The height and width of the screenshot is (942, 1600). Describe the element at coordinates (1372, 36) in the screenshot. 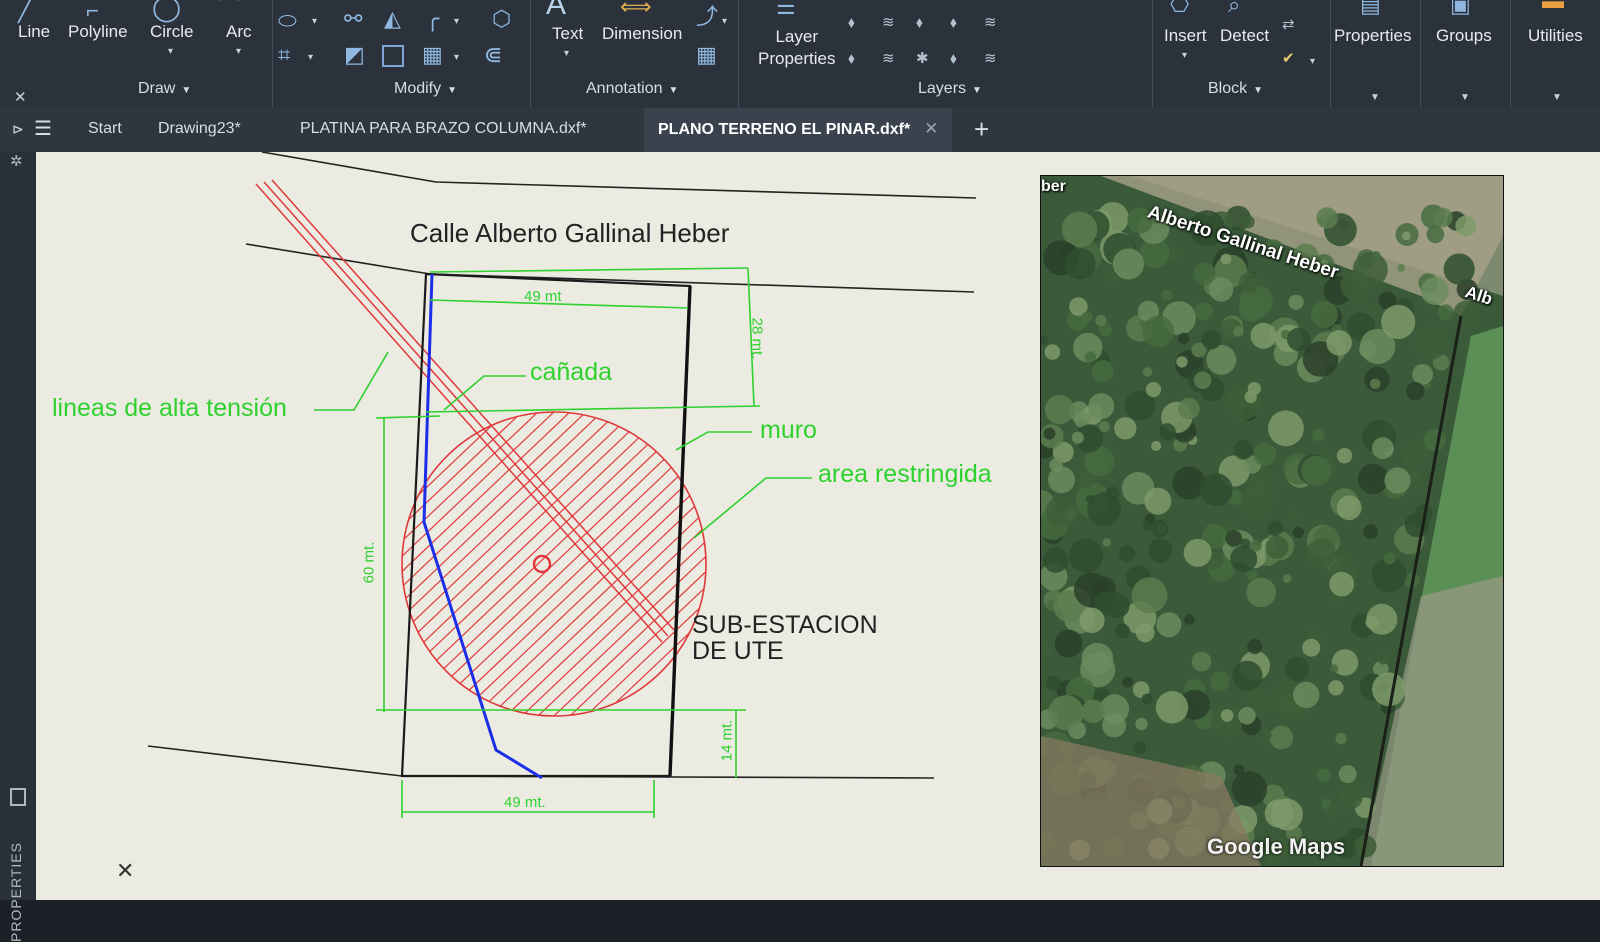

I see `properties-button: Properties` at that location.